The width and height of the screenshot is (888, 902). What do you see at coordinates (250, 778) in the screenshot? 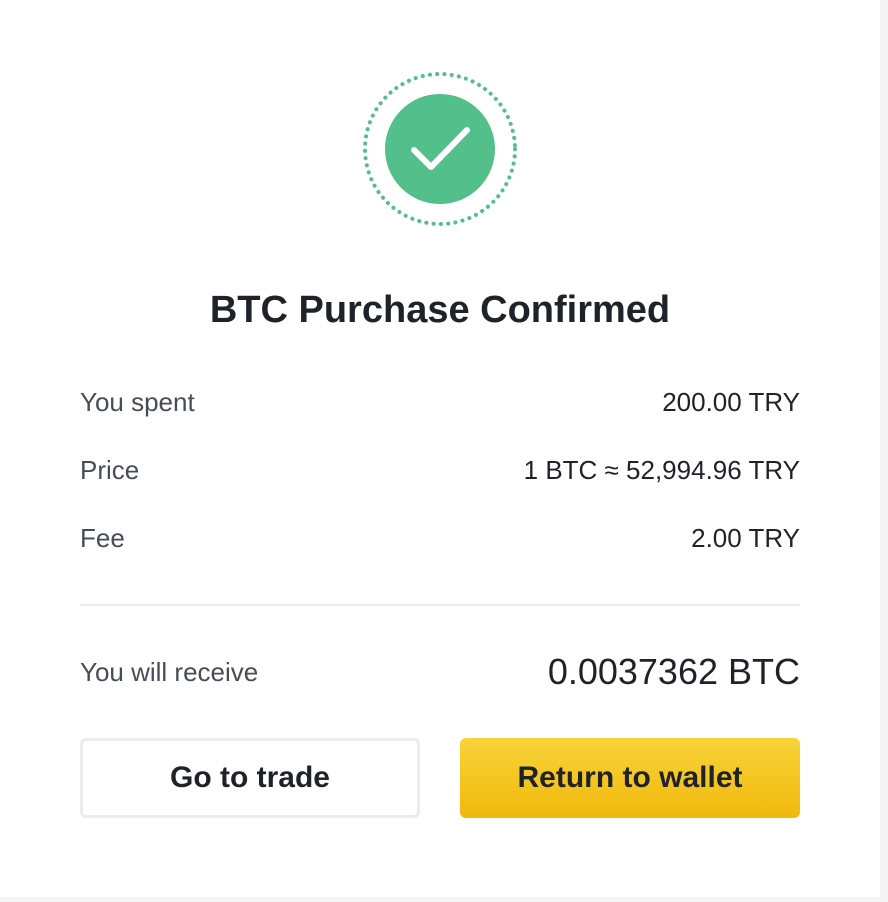
I see `go-to-trade-button: Go to trade` at bounding box center [250, 778].